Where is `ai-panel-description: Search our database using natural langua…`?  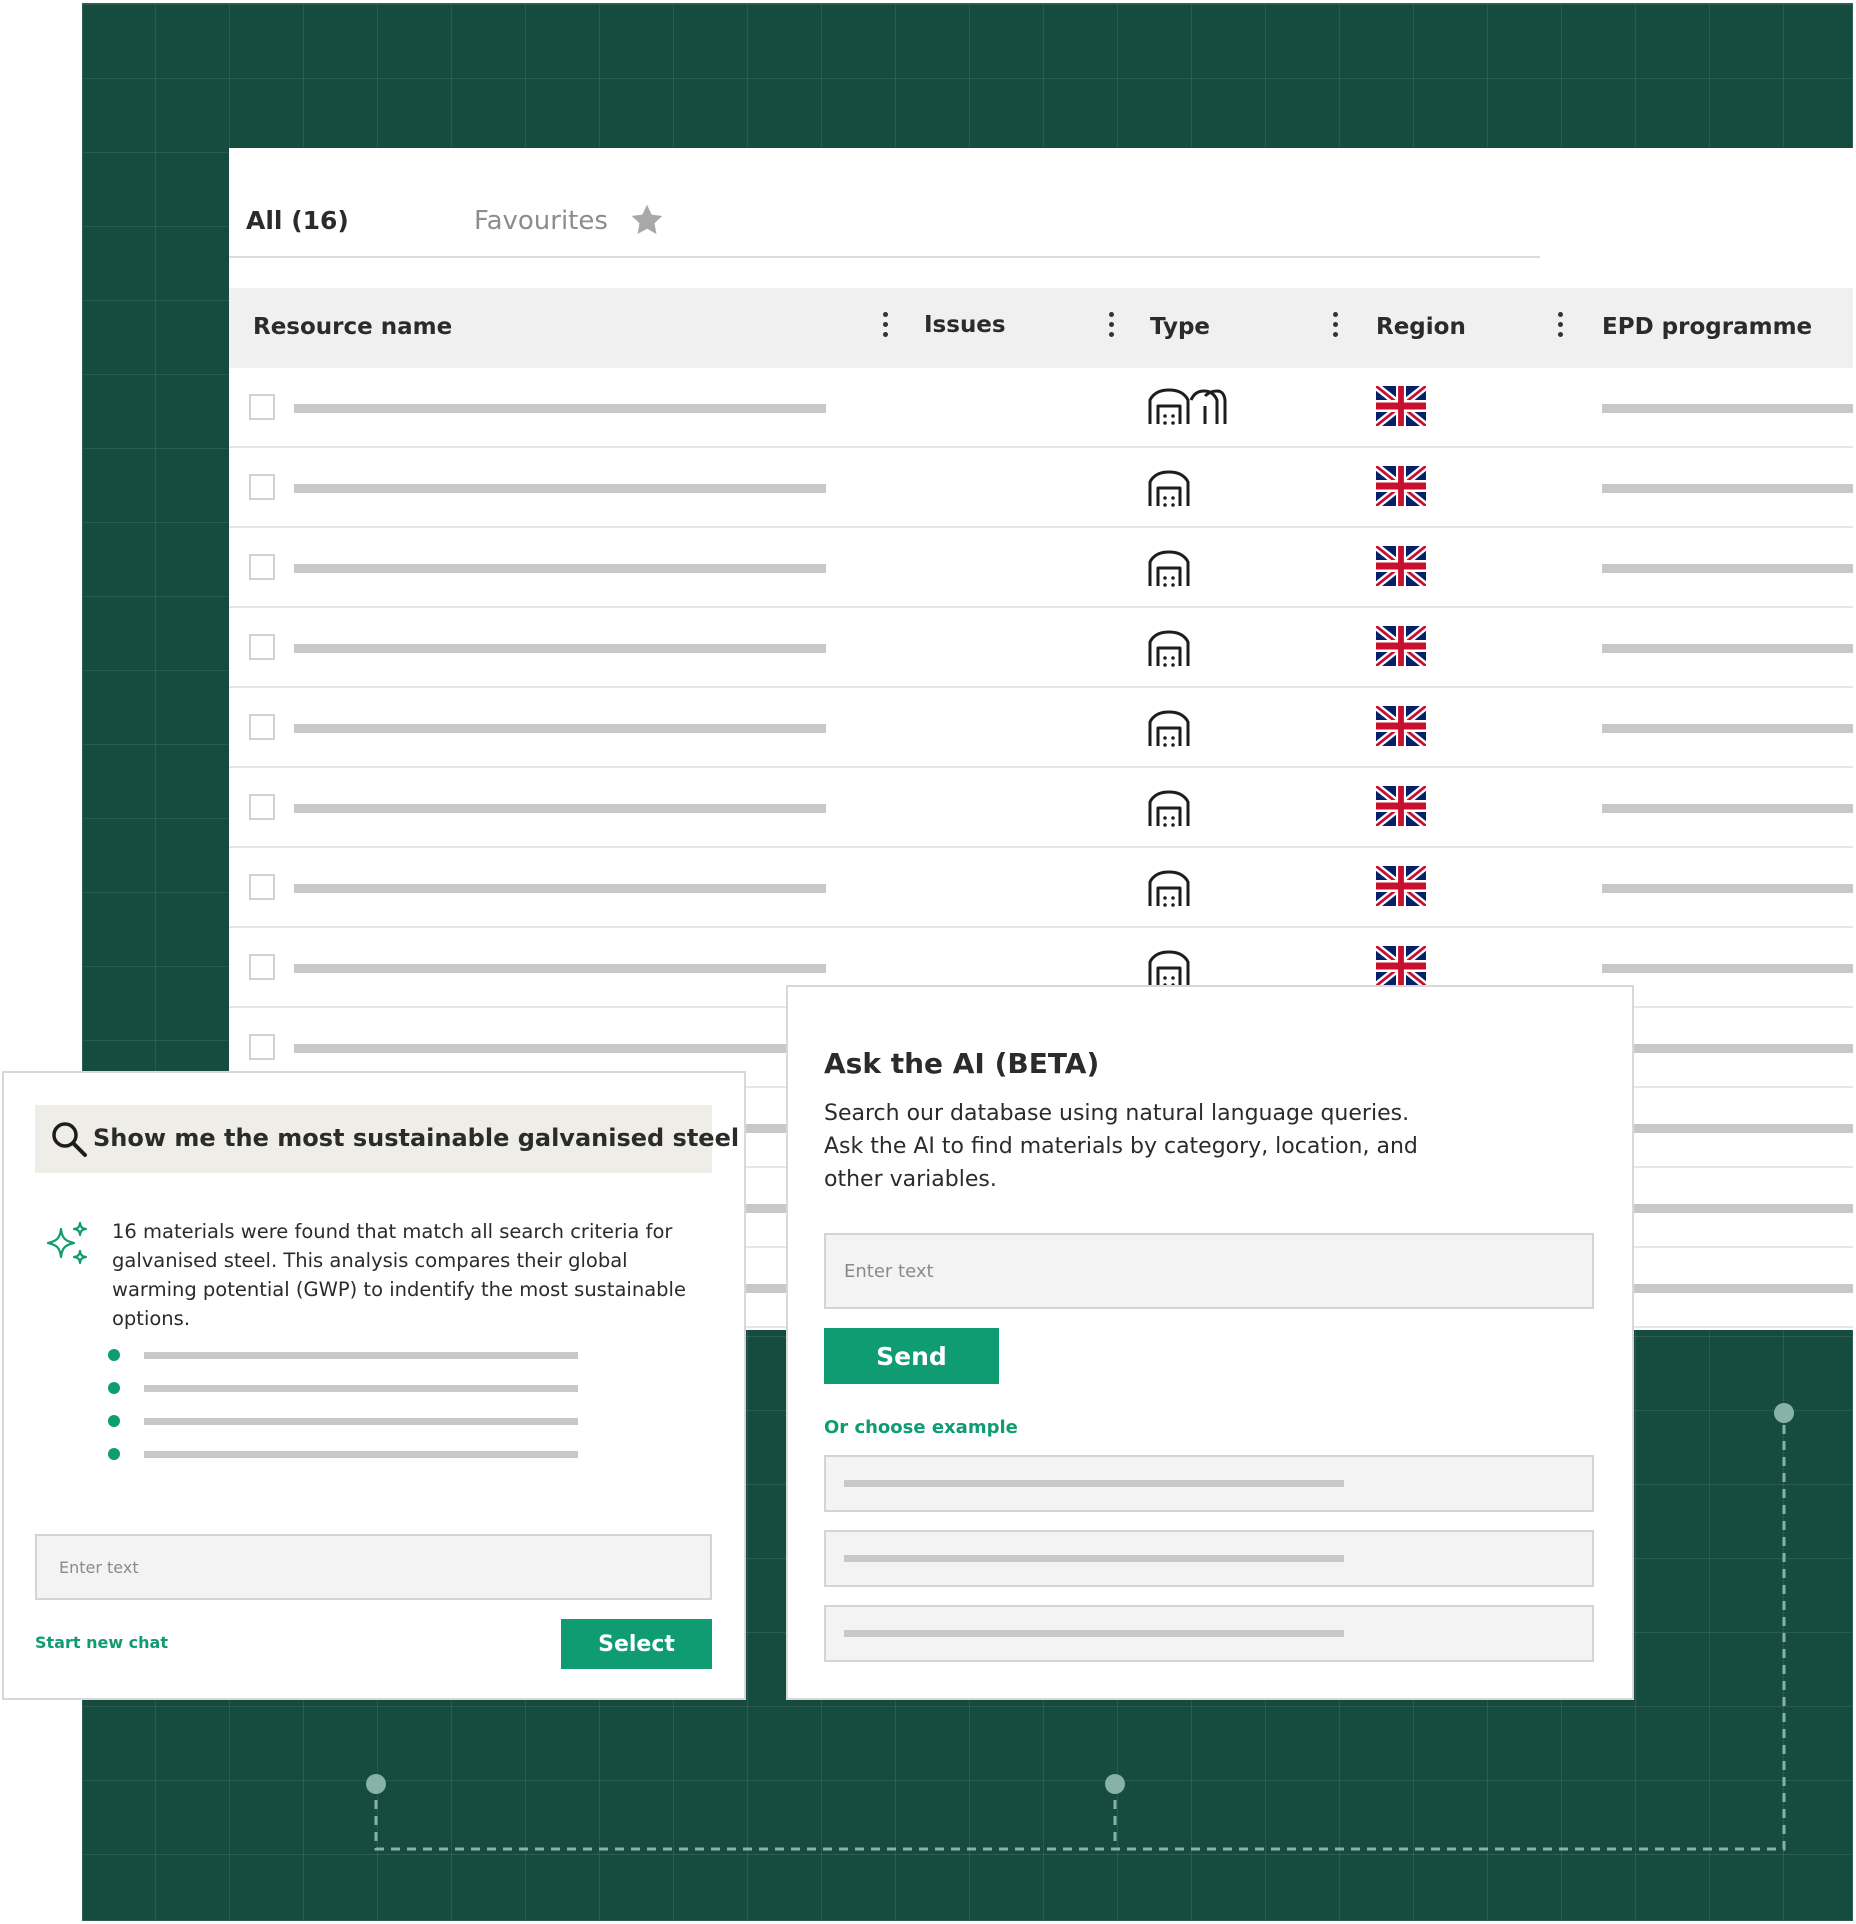 ai-panel-description: Search our database using natural langua… is located at coordinates (1164, 1146).